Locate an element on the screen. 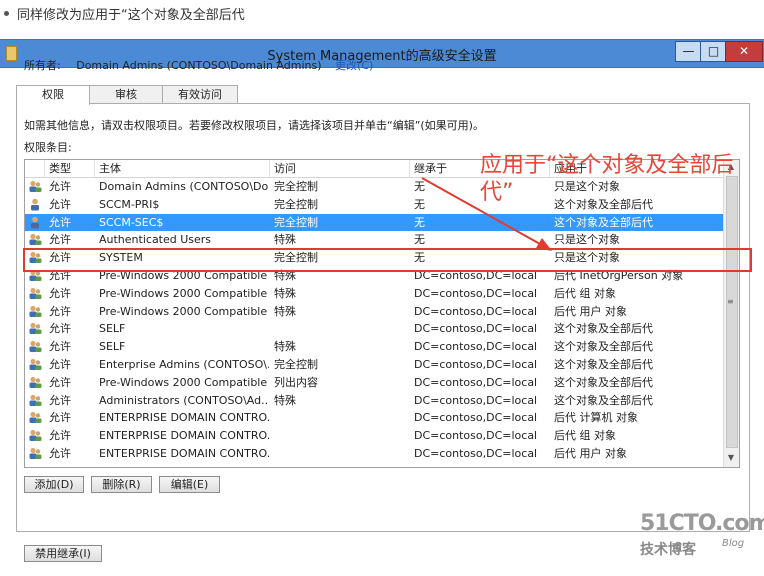 The width and height of the screenshot is (764, 576). tab-permissions: 权限 is located at coordinates (53, 95).